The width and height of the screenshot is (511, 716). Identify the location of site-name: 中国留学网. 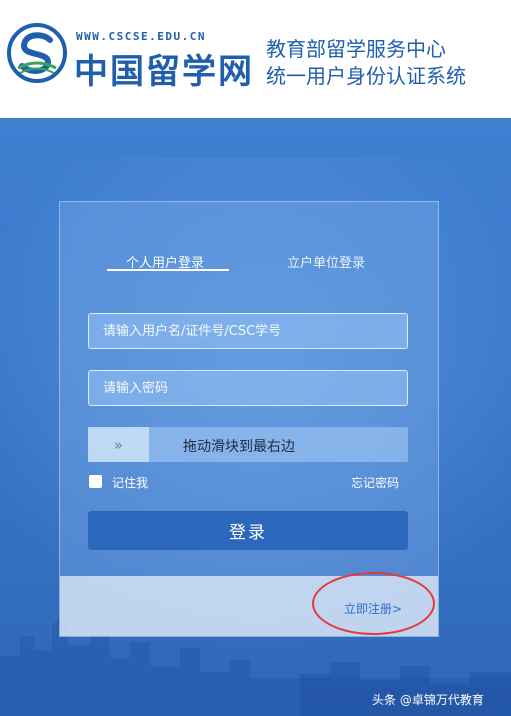
(164, 72).